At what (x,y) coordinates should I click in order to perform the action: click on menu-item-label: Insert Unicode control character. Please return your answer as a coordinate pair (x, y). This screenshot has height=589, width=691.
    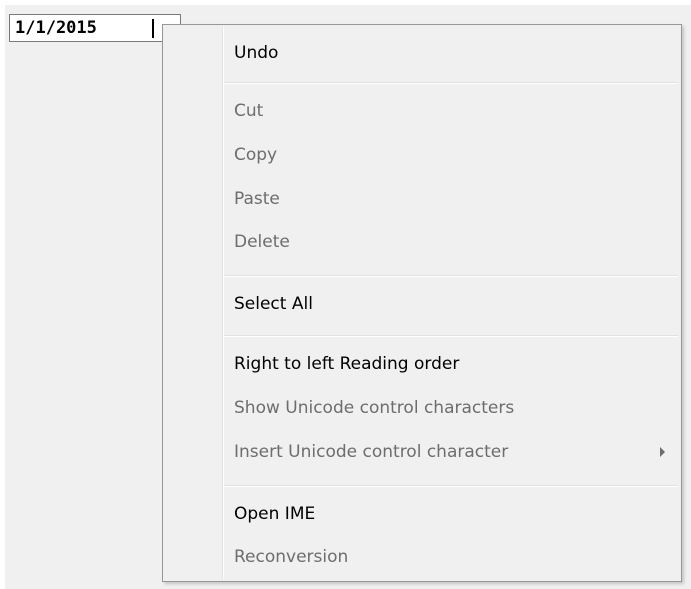
    Looking at the image, I should click on (371, 452).